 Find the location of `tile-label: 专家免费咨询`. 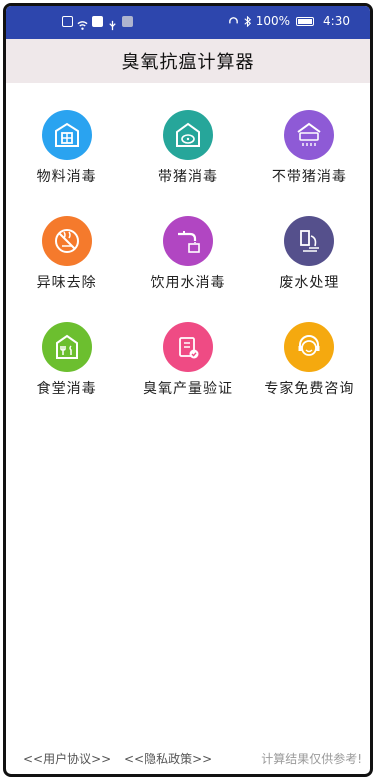

tile-label: 专家免费咨询 is located at coordinates (309, 389).